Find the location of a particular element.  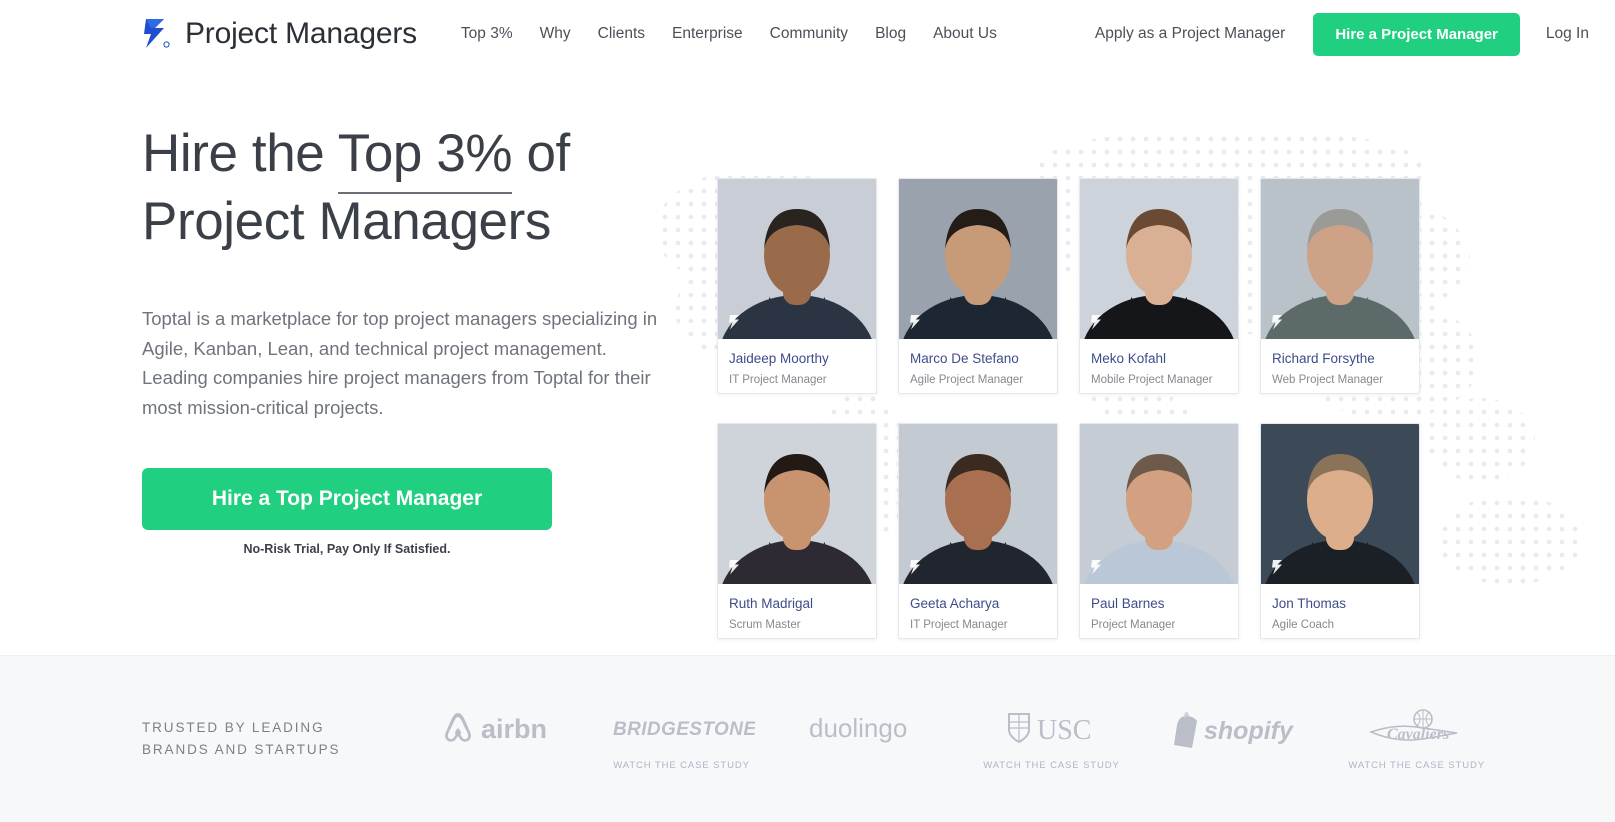

brand-logo-link: Project Managers is located at coordinates (279, 34).